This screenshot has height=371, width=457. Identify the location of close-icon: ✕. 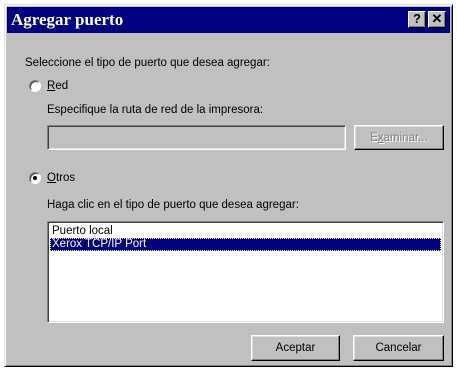
(437, 18).